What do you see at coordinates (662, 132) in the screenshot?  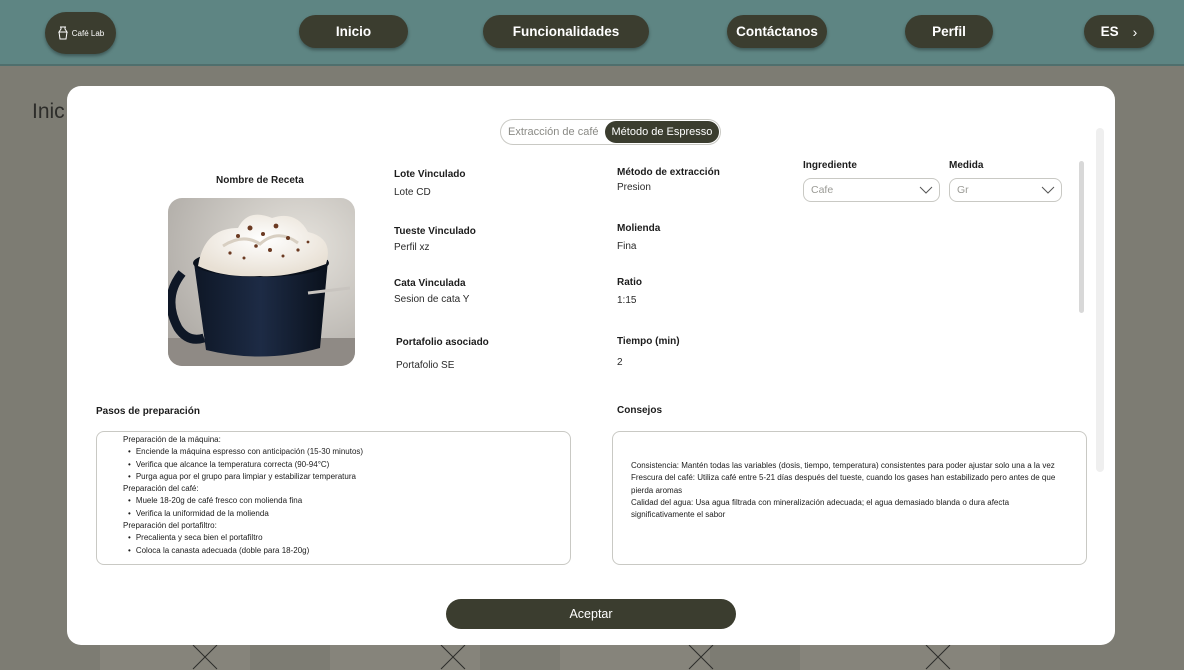 I see `tab-espresso: Método de Espresso` at bounding box center [662, 132].